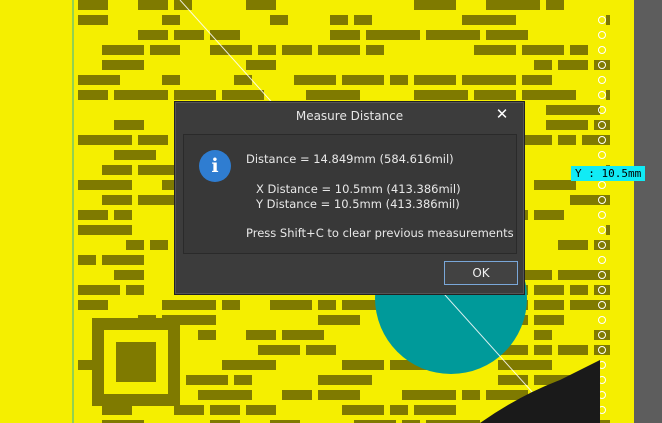  What do you see at coordinates (349, 116) in the screenshot?
I see `dialog-title: Measure Distance` at bounding box center [349, 116].